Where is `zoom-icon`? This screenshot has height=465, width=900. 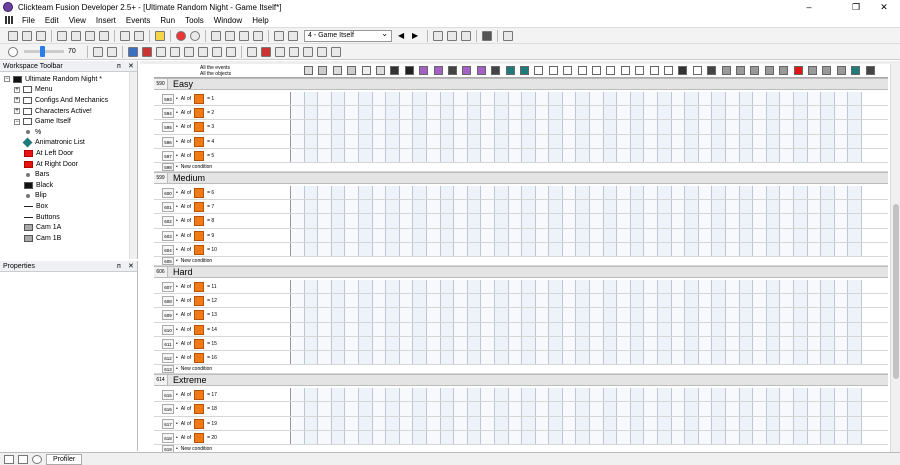 zoom-icon is located at coordinates (13, 51).